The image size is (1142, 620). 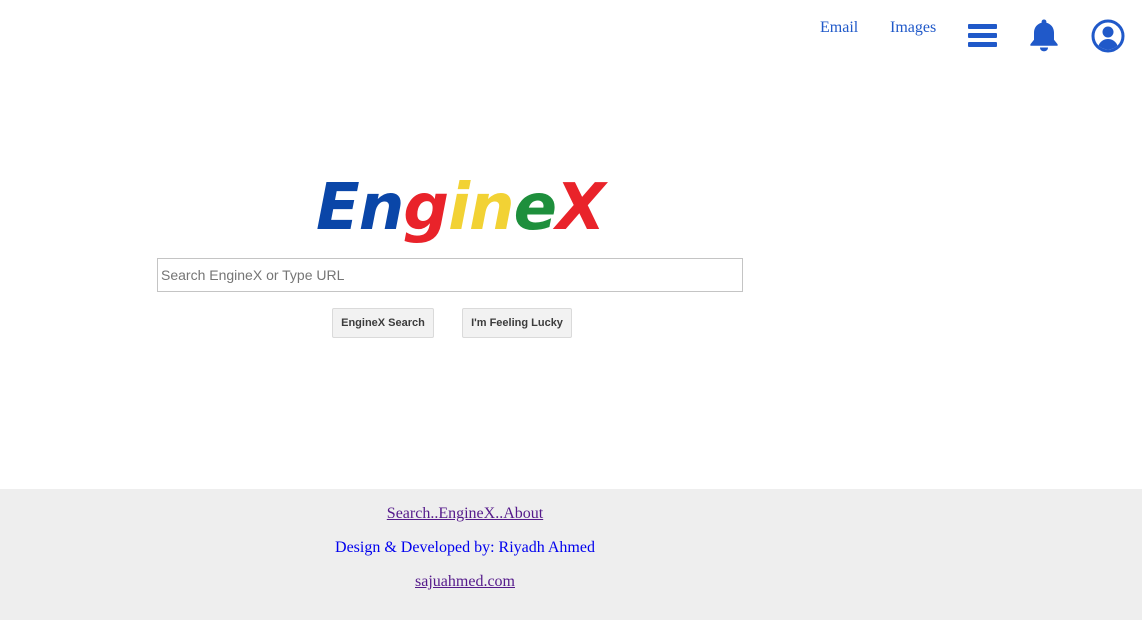 I want to click on logo-letter: E, so click(x=338, y=208).